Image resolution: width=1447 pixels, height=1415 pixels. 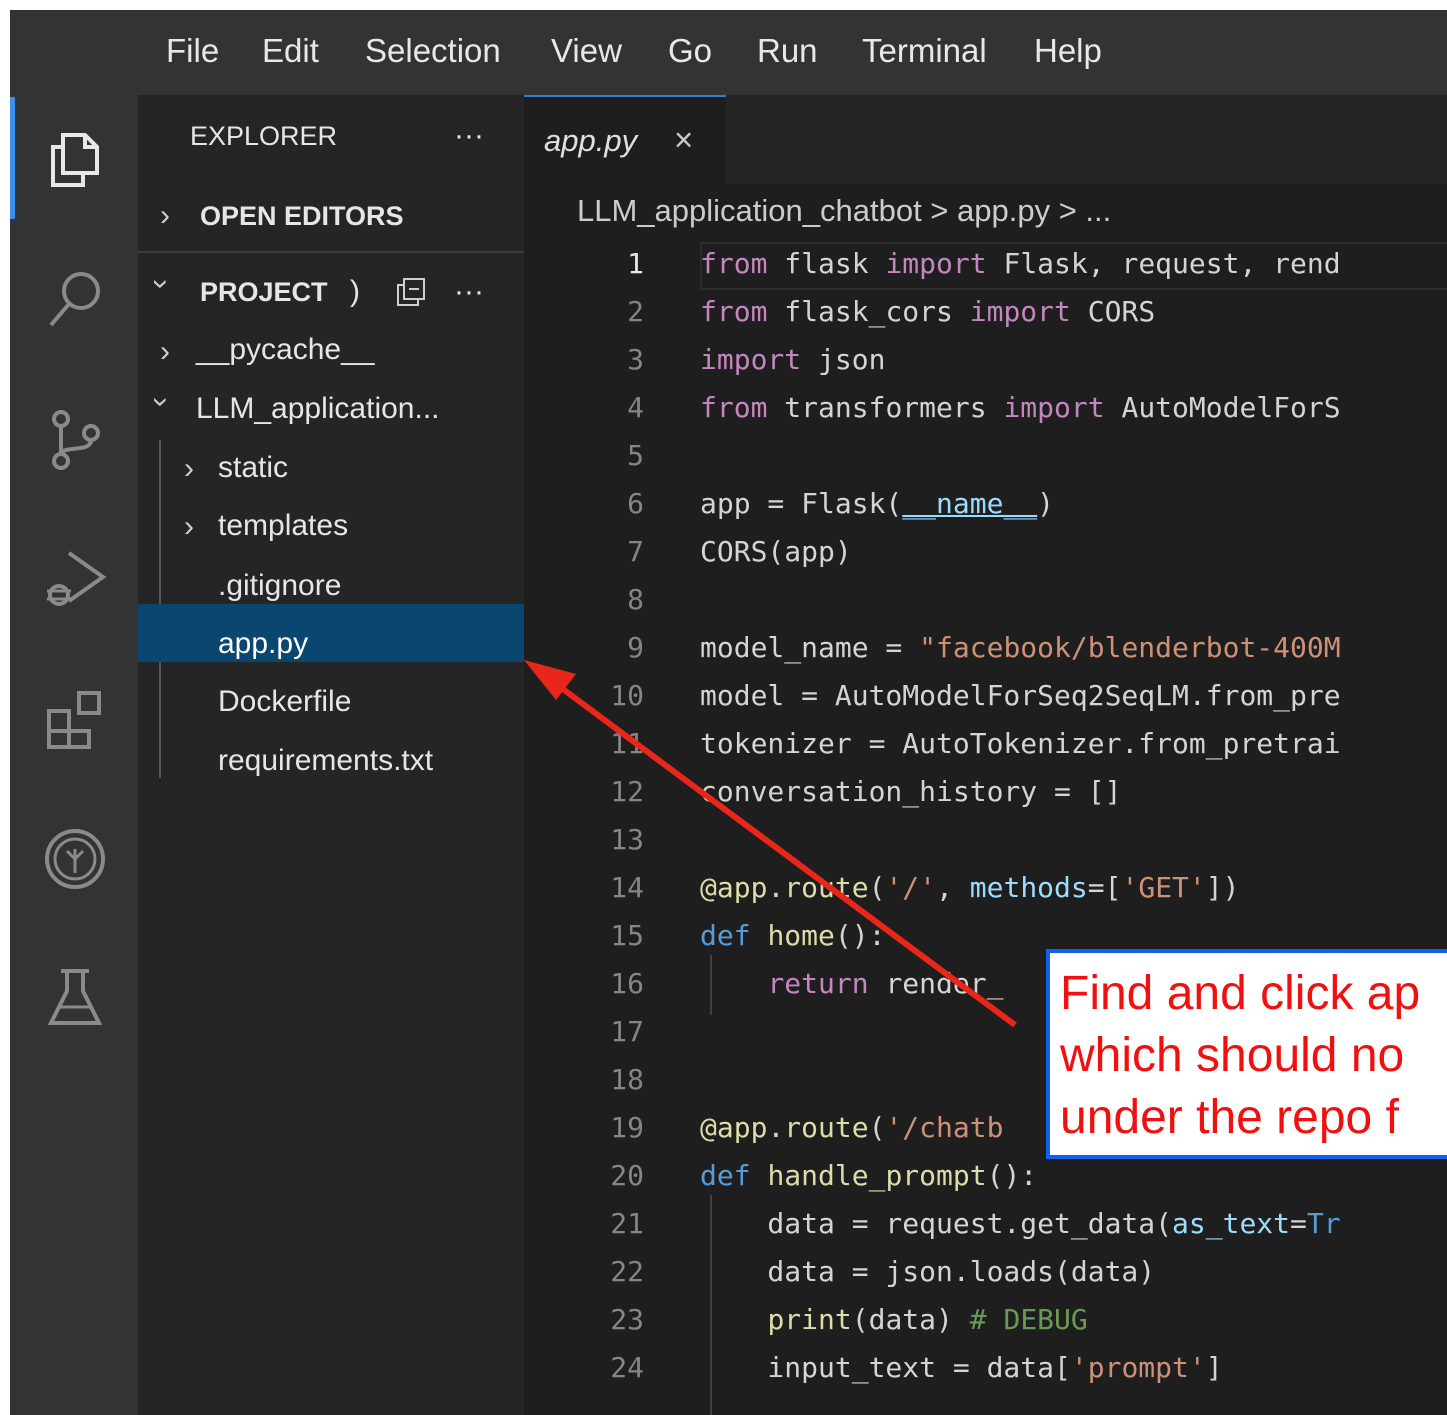 What do you see at coordinates (627, 1271) in the screenshot?
I see `line-number: 22` at bounding box center [627, 1271].